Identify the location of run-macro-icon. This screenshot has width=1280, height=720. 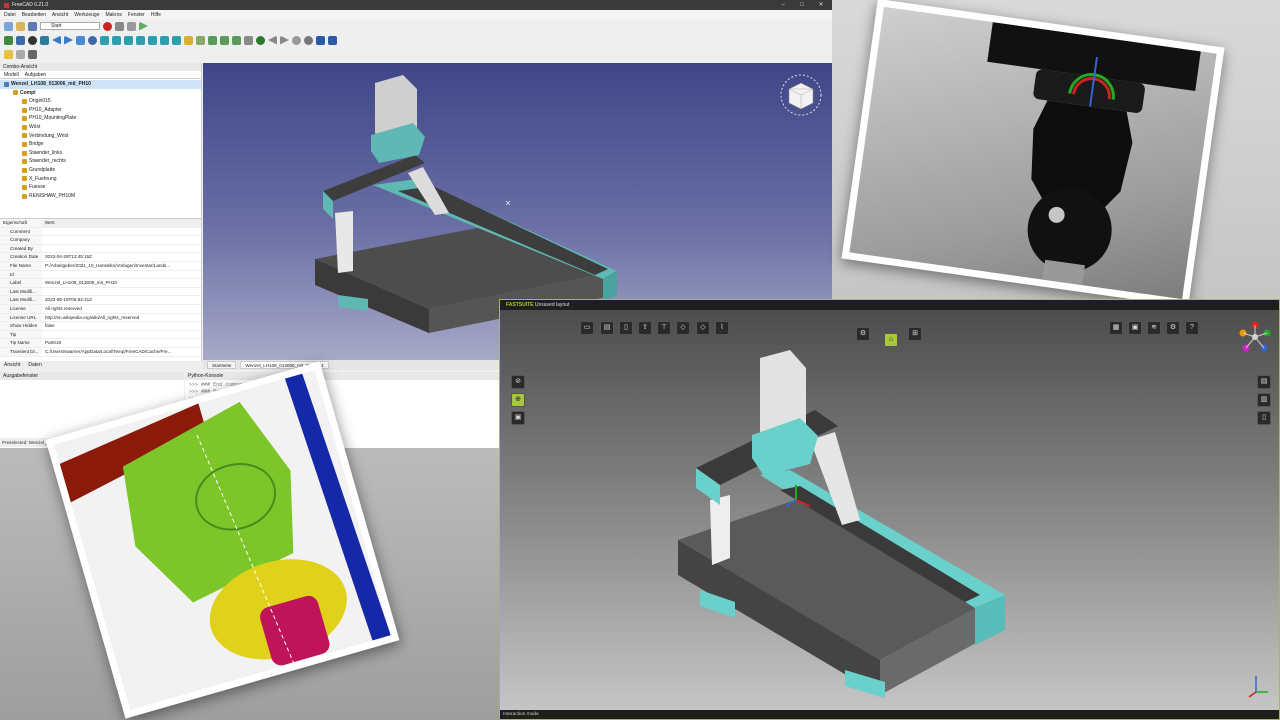
(143, 26).